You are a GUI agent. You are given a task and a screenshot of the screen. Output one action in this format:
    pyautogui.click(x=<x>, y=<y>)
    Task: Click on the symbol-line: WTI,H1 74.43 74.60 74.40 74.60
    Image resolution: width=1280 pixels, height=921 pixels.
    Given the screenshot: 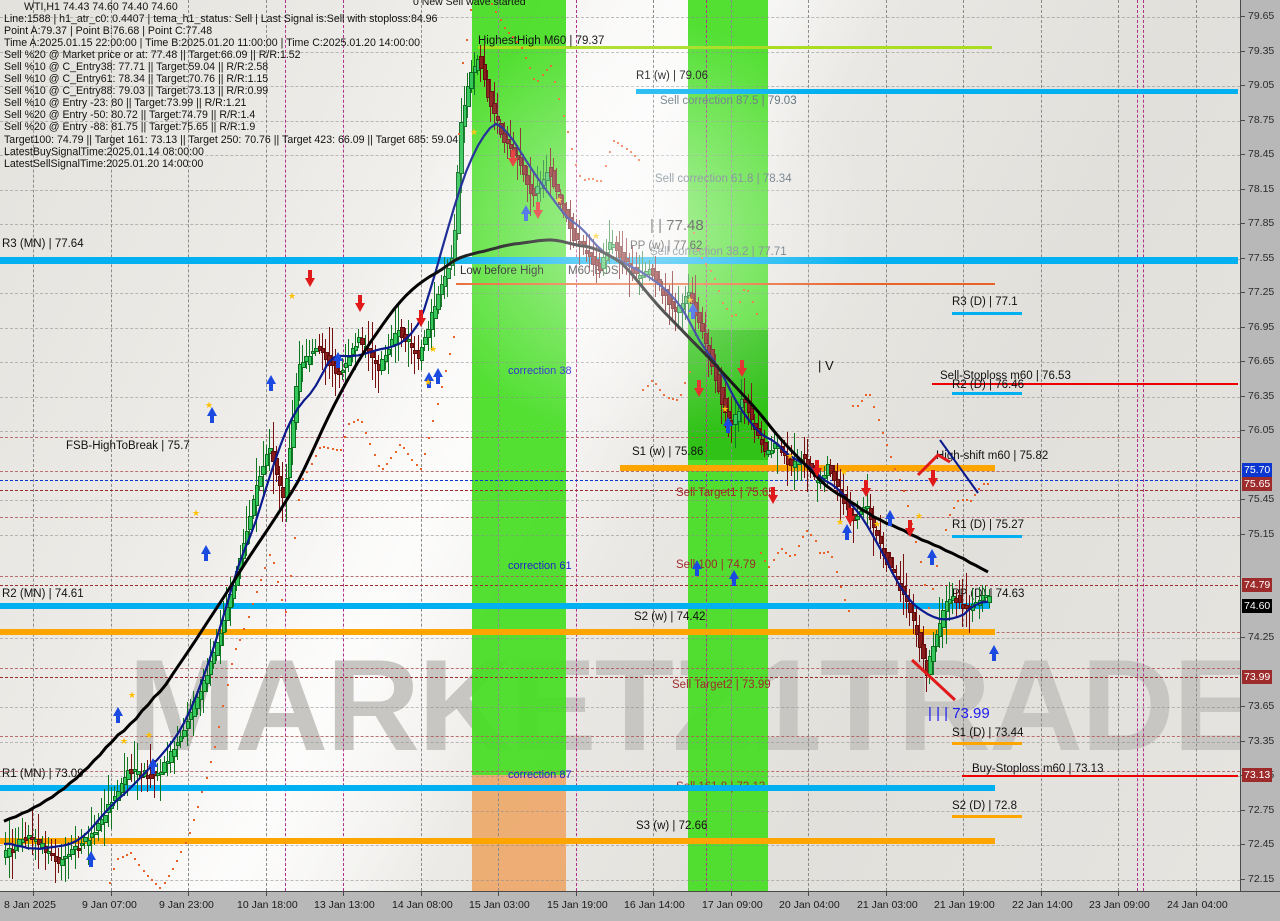 What is the action you would take?
    pyautogui.click(x=101, y=7)
    